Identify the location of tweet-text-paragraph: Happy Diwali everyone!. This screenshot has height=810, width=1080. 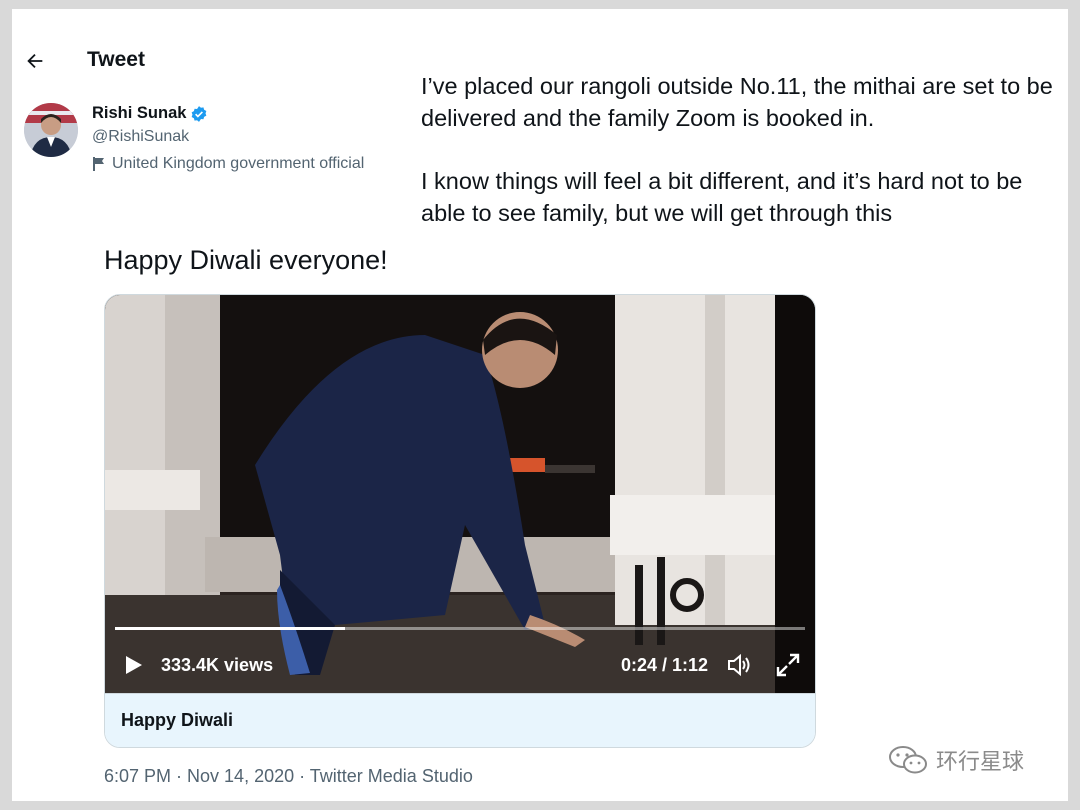
(246, 260).